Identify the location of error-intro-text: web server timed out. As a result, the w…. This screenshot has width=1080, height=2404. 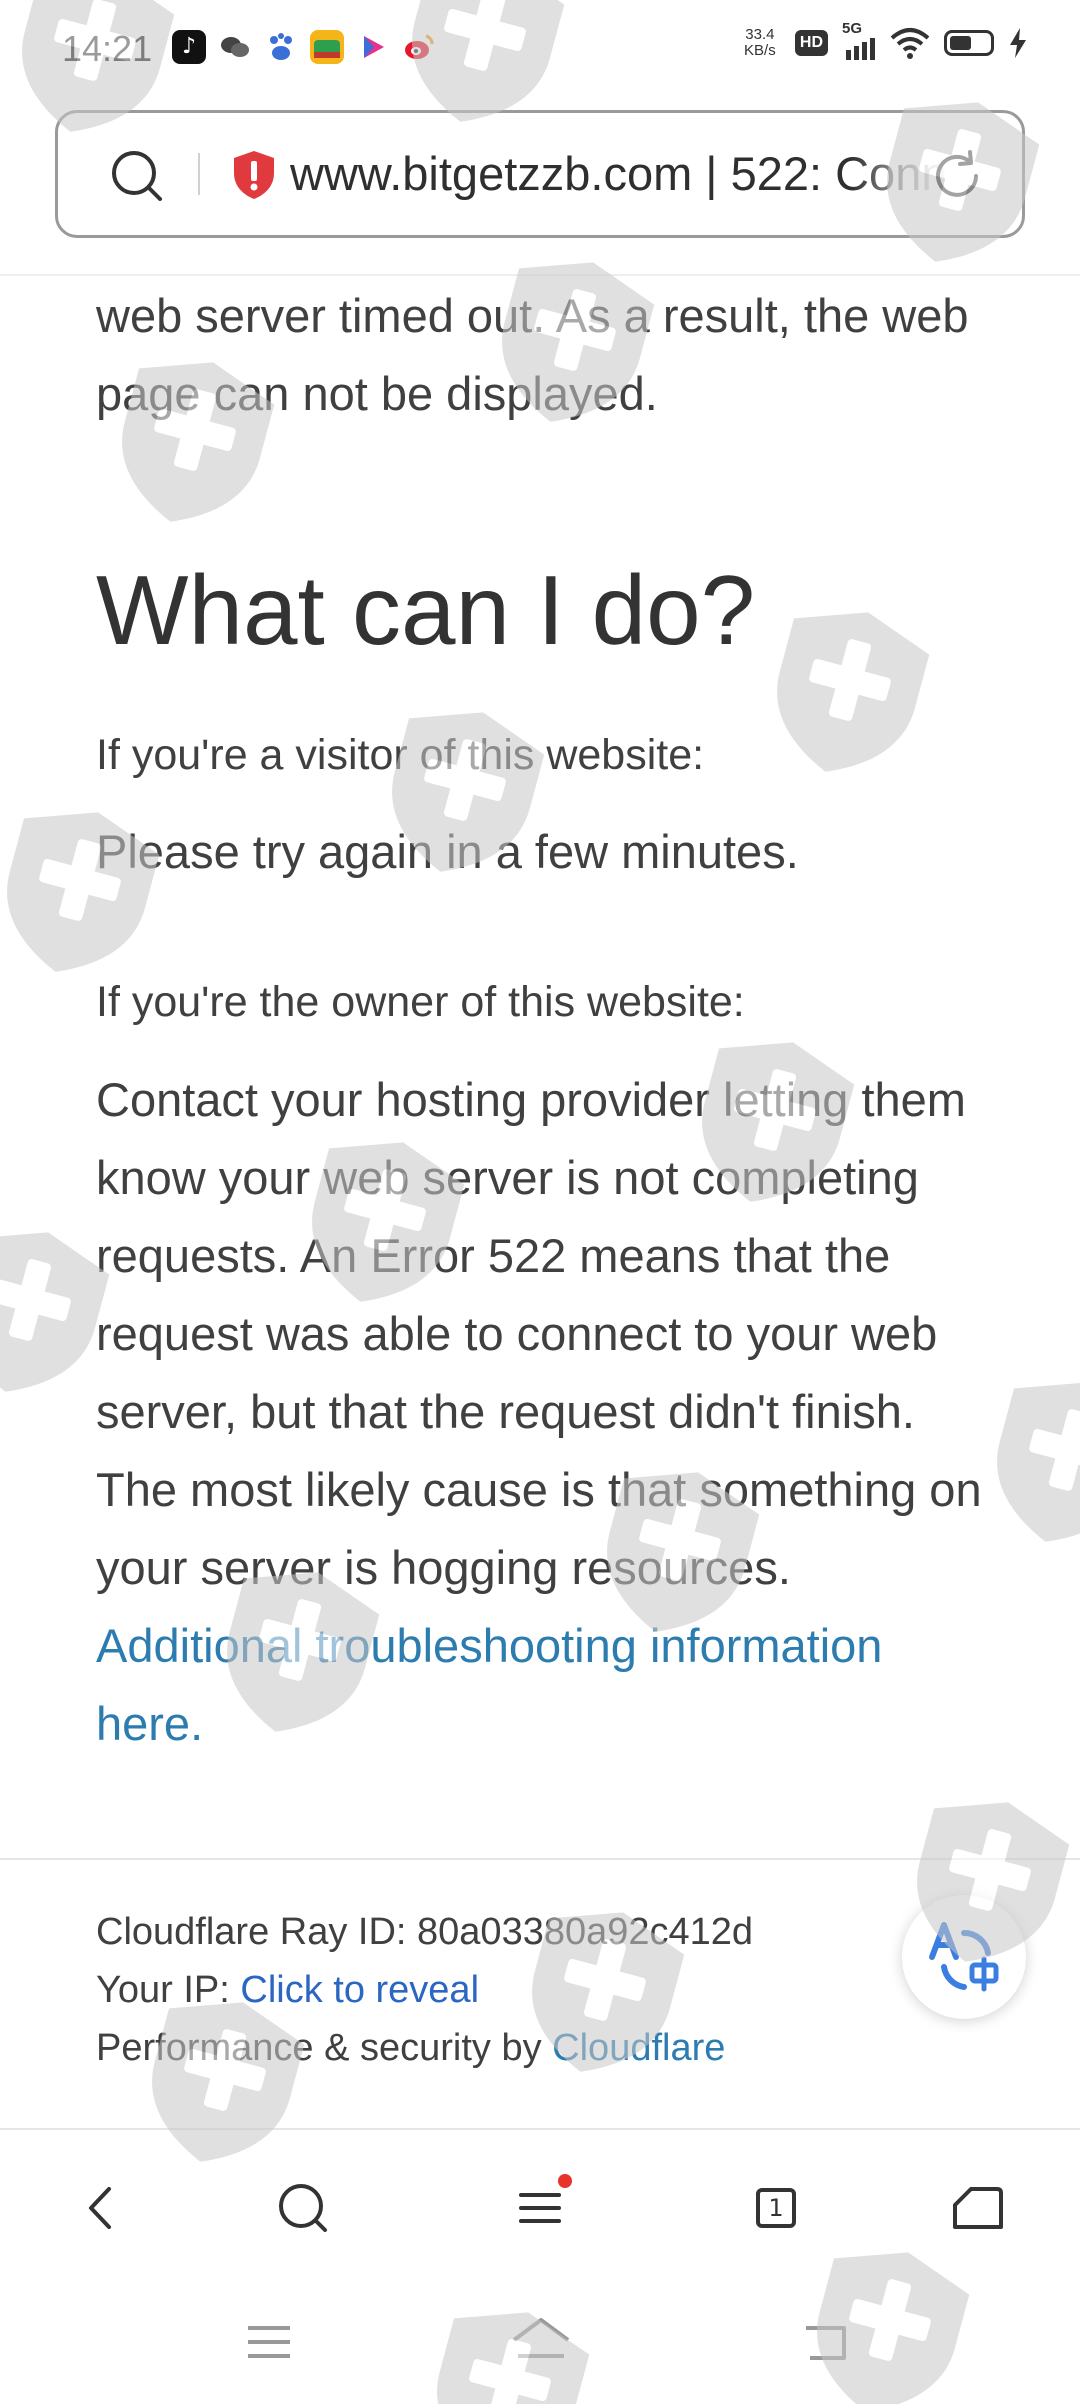
(532, 354).